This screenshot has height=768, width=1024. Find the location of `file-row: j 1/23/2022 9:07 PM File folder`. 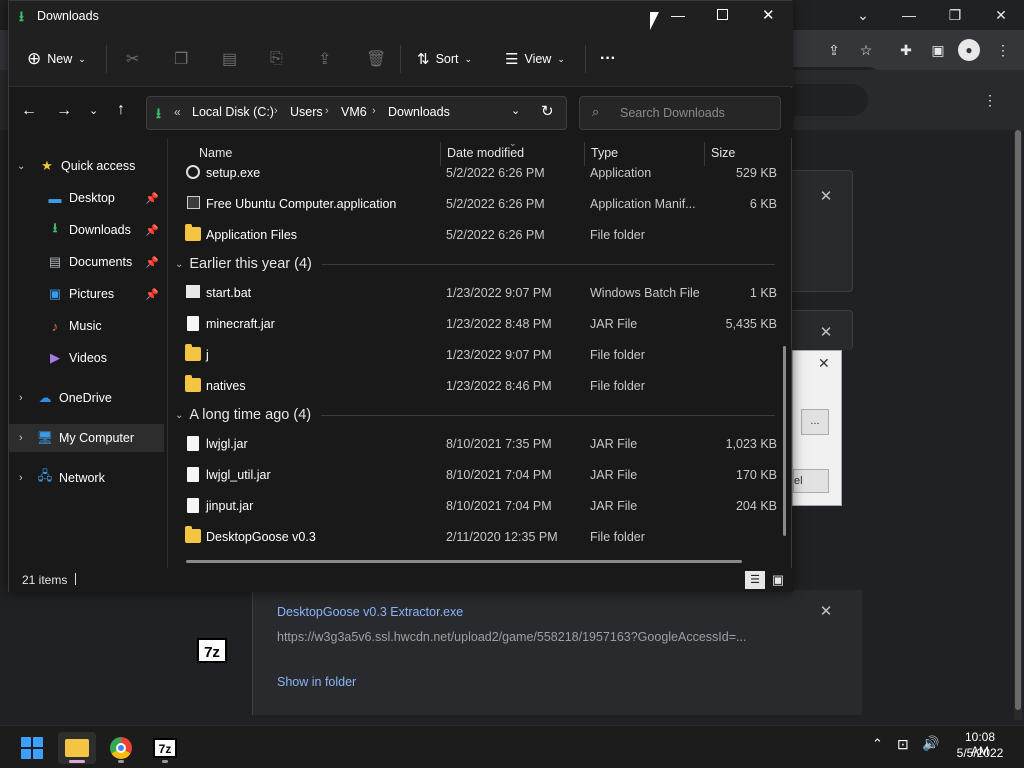

file-row: j 1/23/2022 9:07 PM File folder is located at coordinates (479, 355).